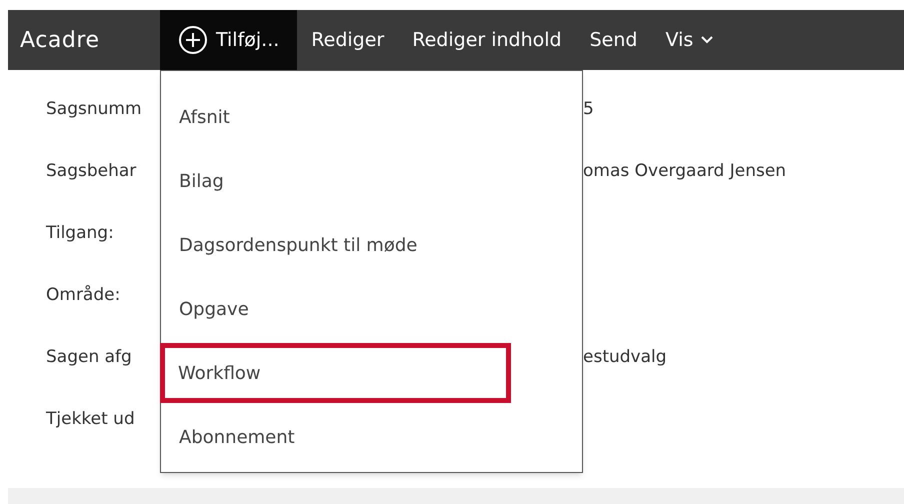  I want to click on menu-item: Bilag, so click(371, 181).